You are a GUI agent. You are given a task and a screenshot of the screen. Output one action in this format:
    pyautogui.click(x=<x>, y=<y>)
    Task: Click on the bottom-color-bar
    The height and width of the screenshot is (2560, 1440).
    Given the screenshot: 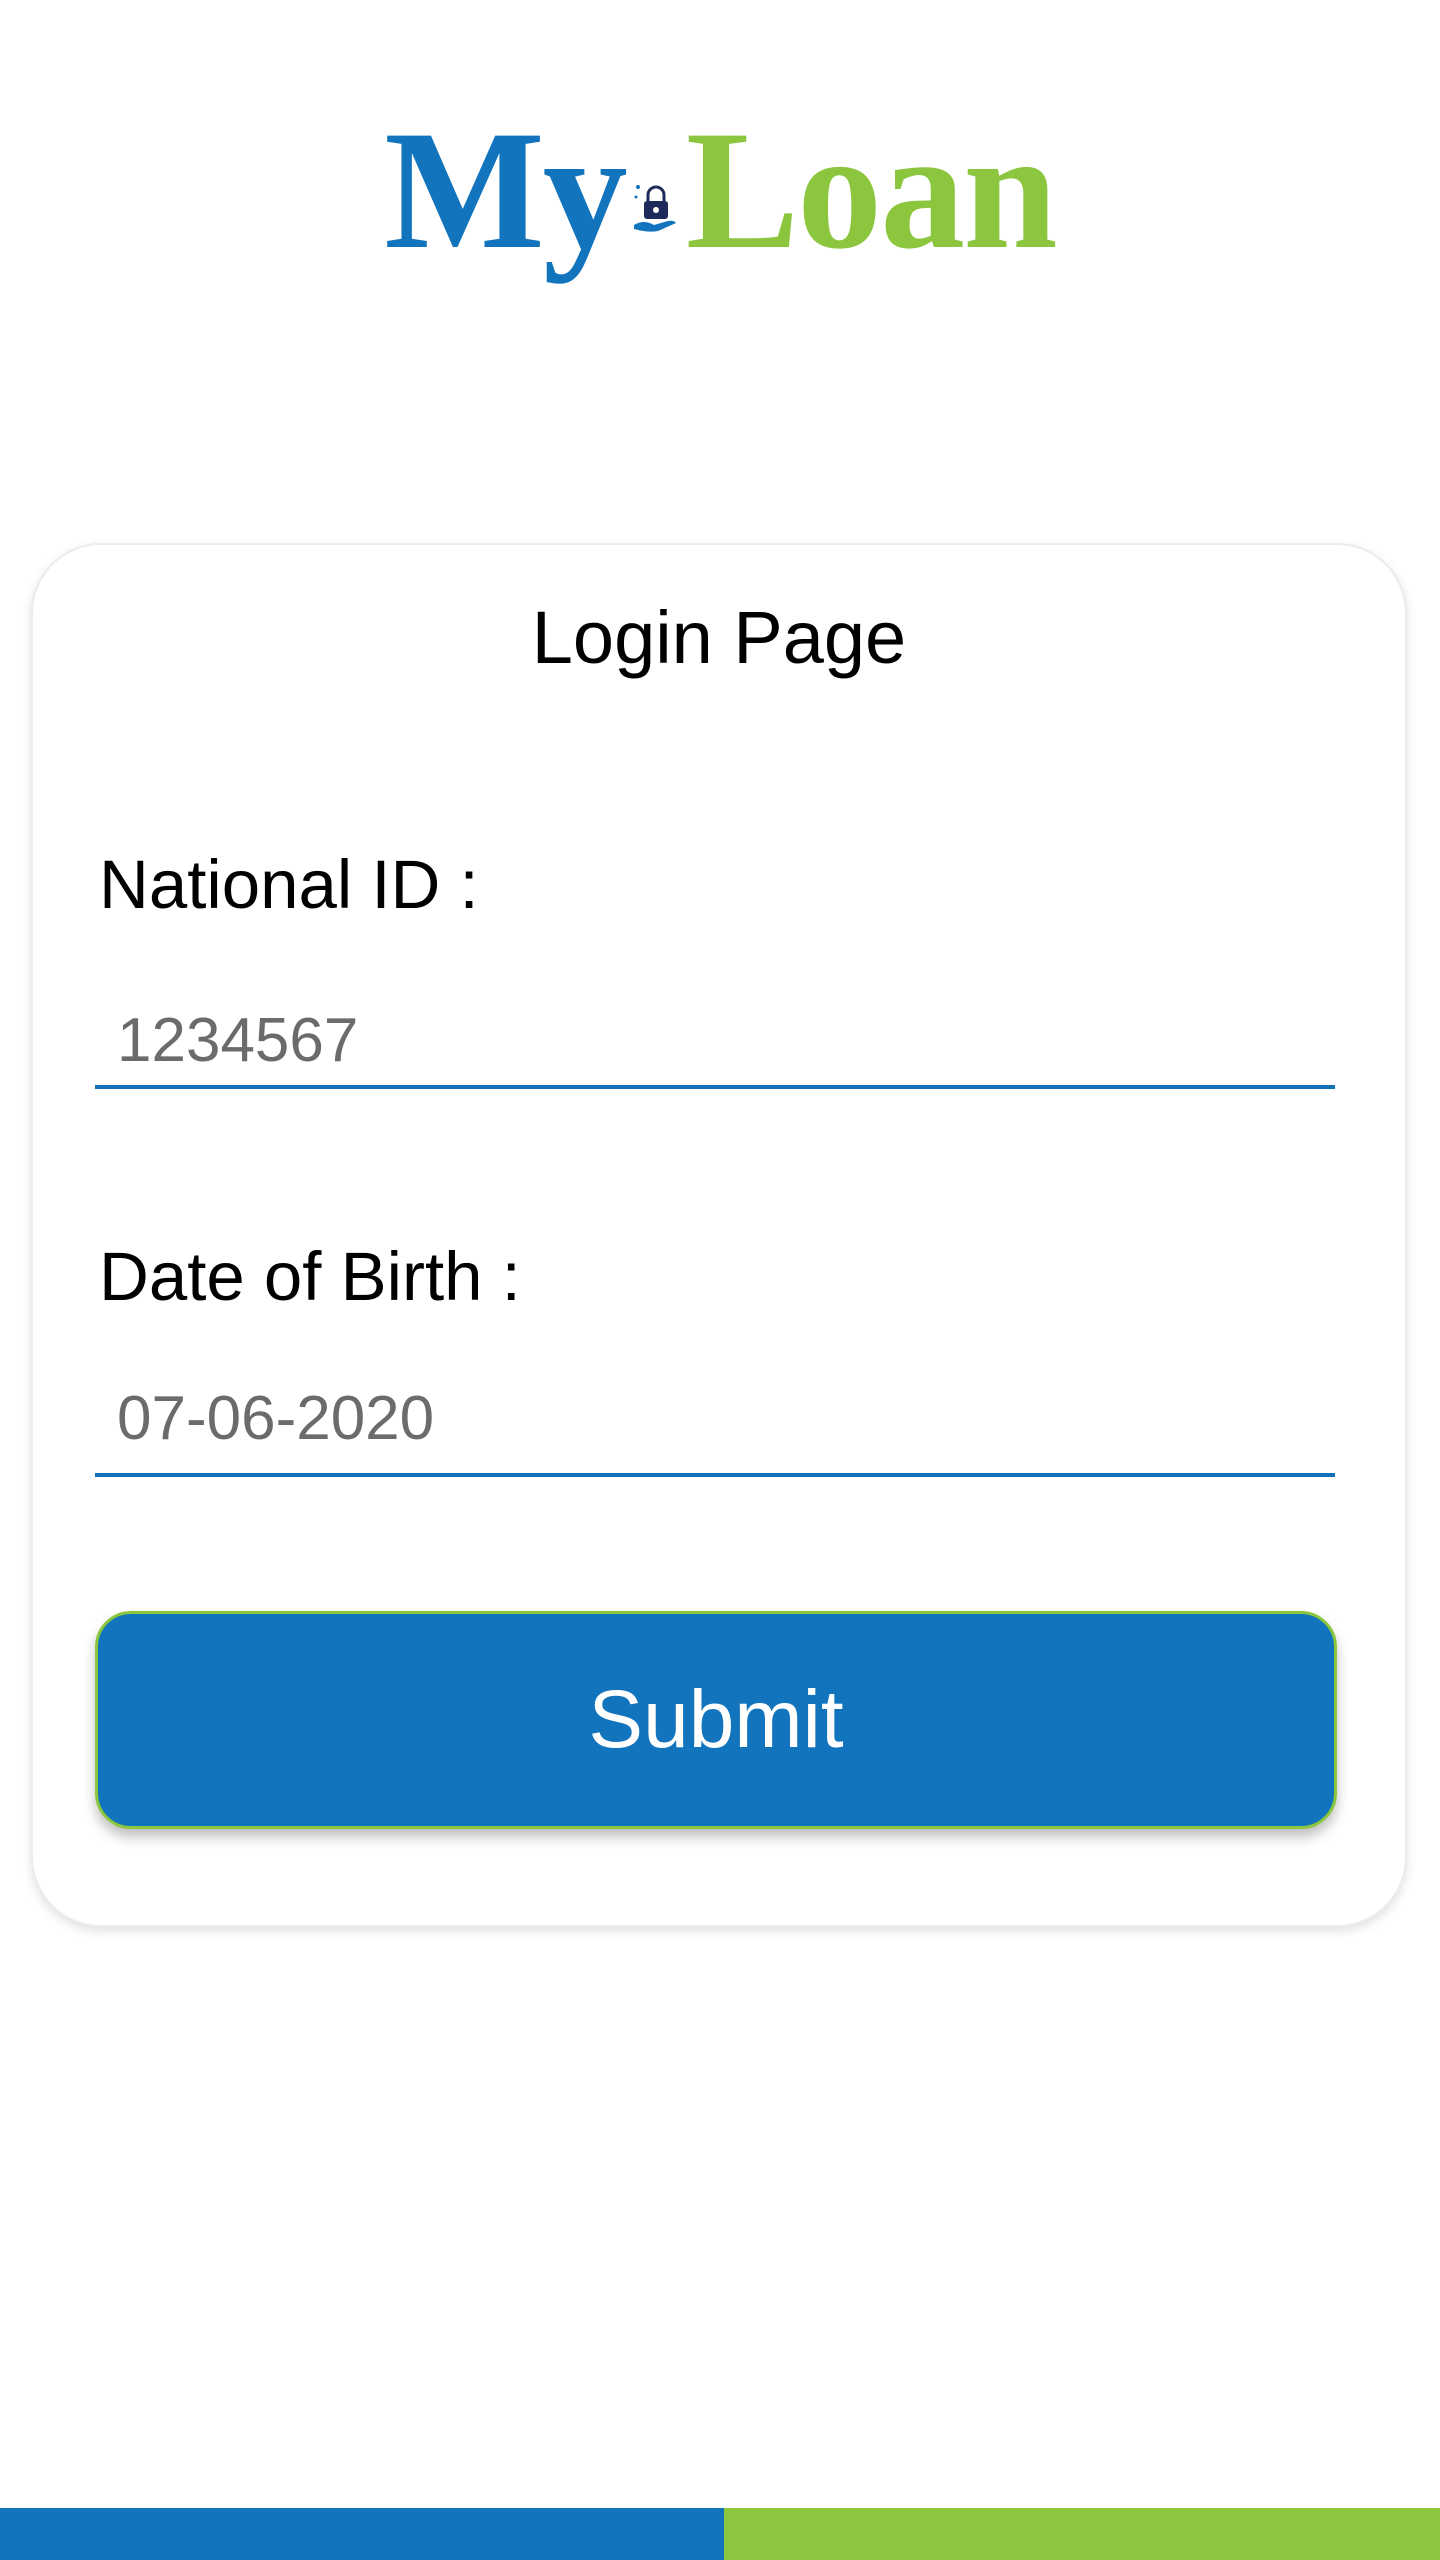 What is the action you would take?
    pyautogui.click(x=720, y=2534)
    